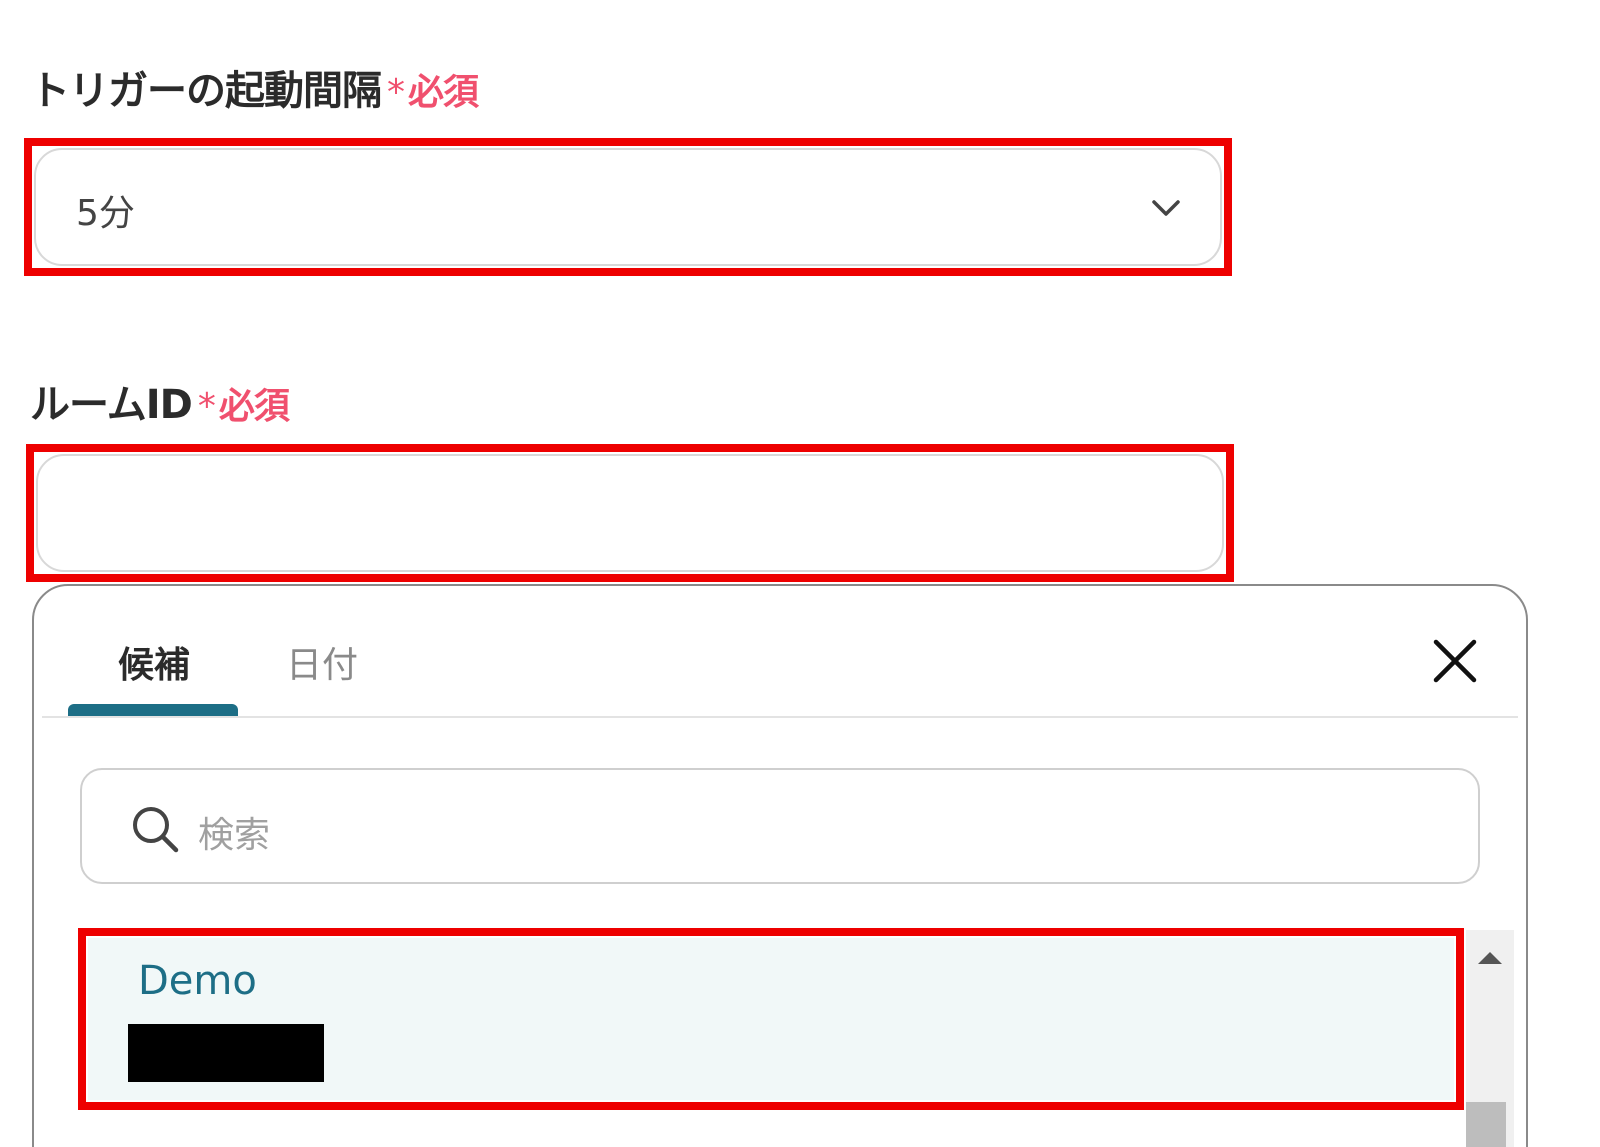 This screenshot has width=1600, height=1147. I want to click on scrollbar, so click(1490, 1038).